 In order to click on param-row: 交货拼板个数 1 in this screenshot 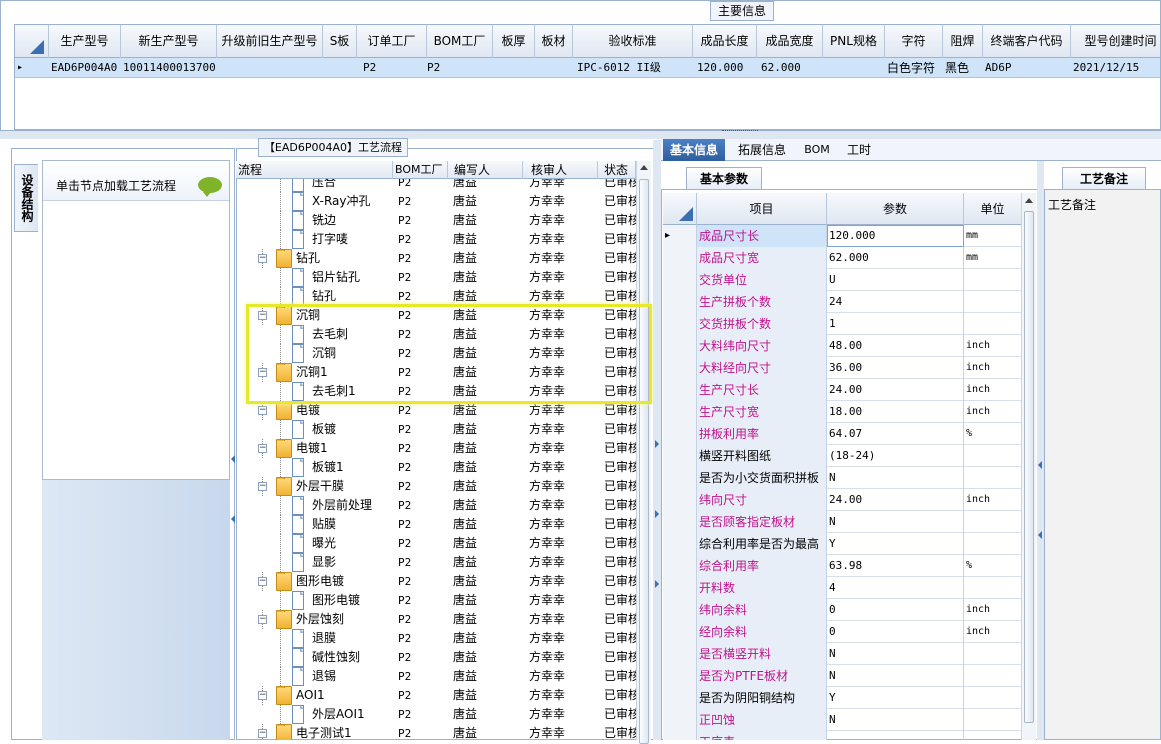, I will do `click(842, 324)`.